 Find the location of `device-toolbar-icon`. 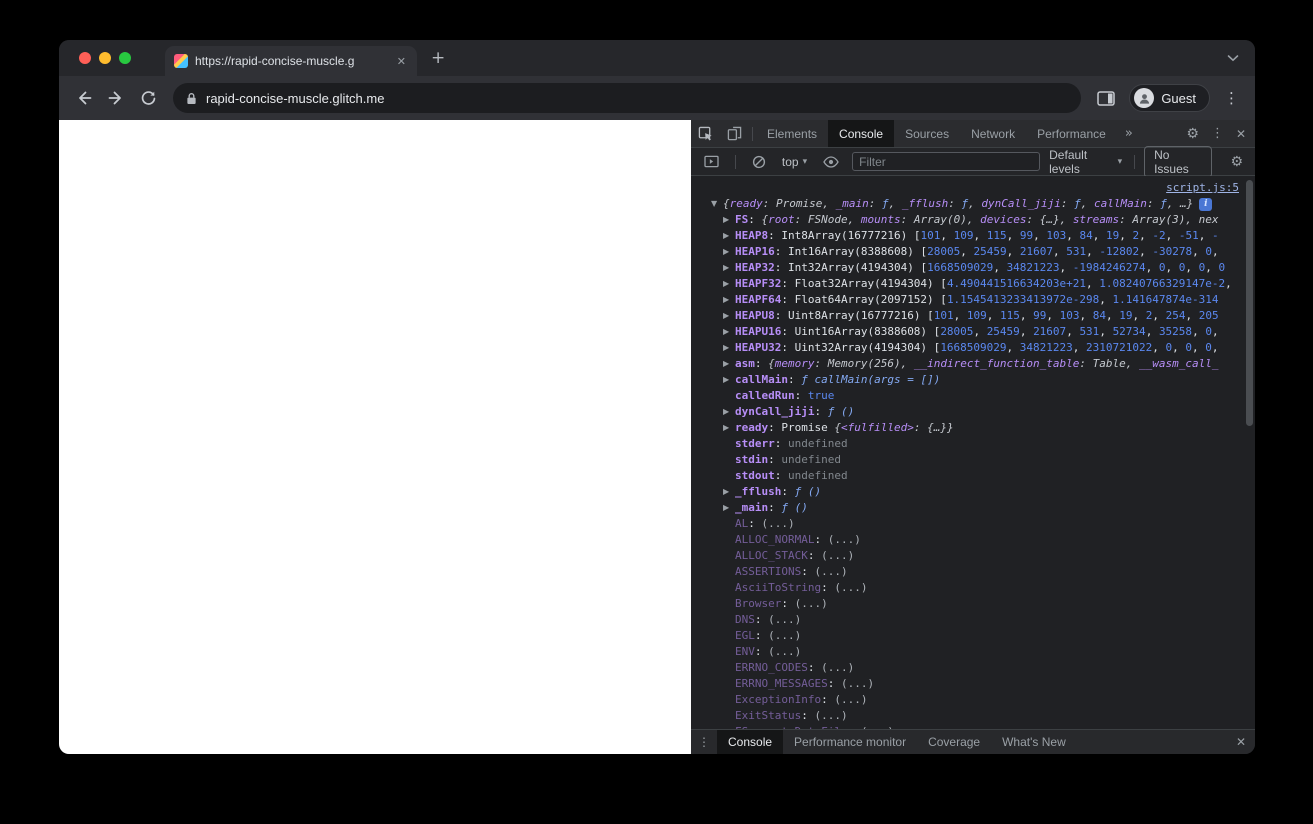

device-toolbar-icon is located at coordinates (734, 133).